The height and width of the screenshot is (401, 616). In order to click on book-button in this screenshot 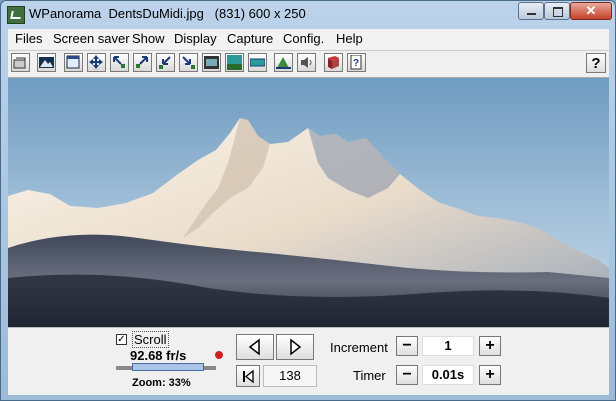, I will do `click(333, 62)`.